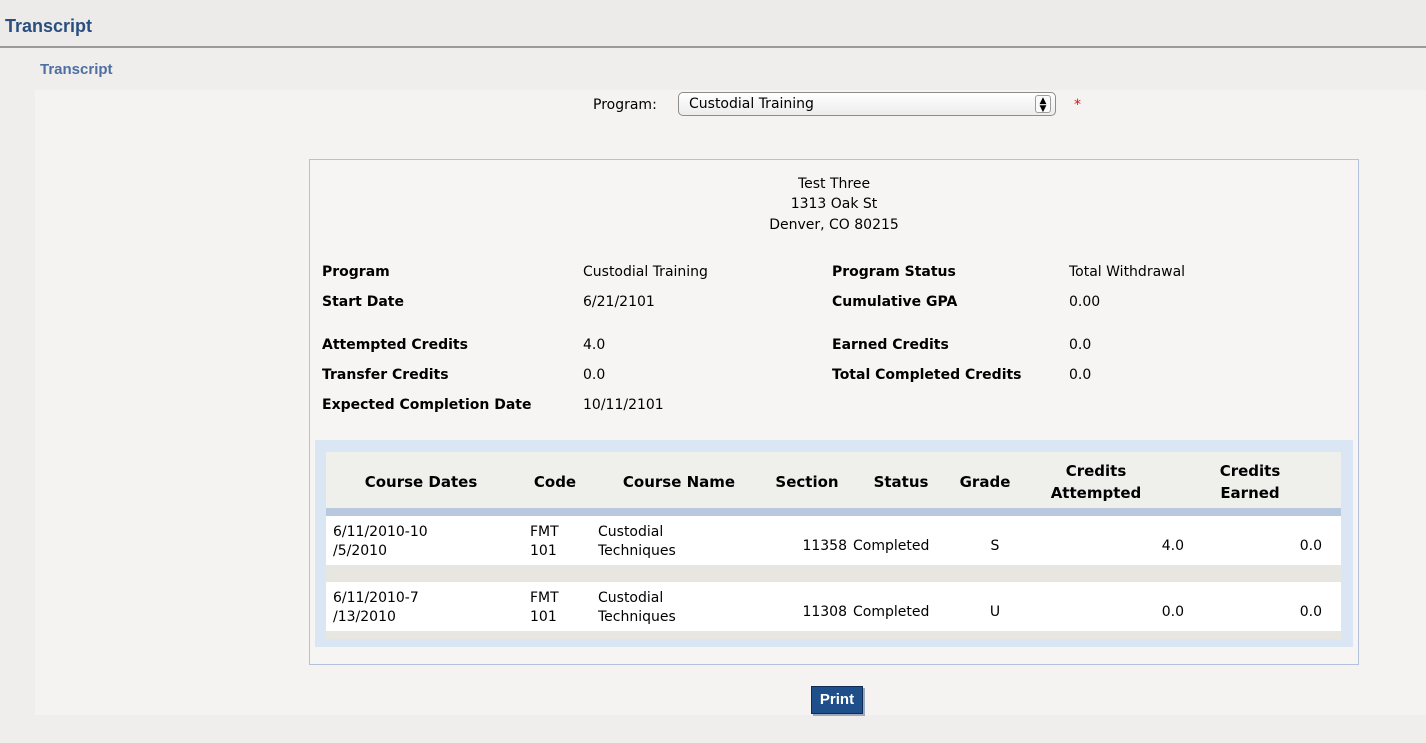 Image resolution: width=1426 pixels, height=743 pixels. Describe the element at coordinates (1172, 546) in the screenshot. I see `row-1-credits-attempted: 4.0` at that location.